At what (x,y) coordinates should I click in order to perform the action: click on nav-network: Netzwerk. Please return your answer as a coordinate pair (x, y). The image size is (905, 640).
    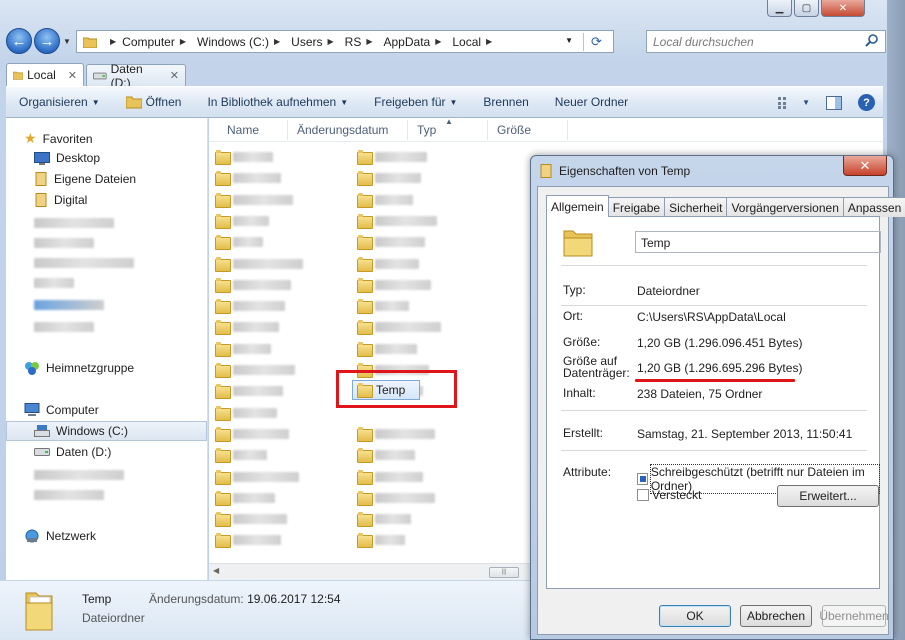
    Looking at the image, I should click on (60, 536).